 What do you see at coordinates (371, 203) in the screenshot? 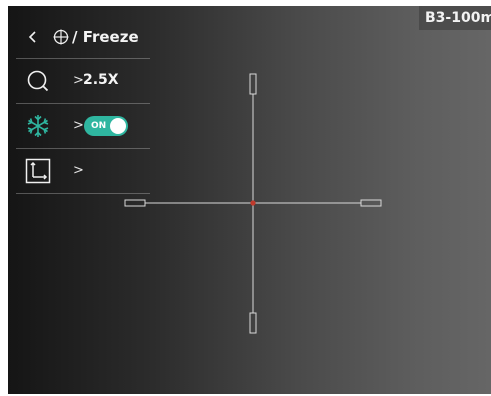
I see `reticle-right-post` at bounding box center [371, 203].